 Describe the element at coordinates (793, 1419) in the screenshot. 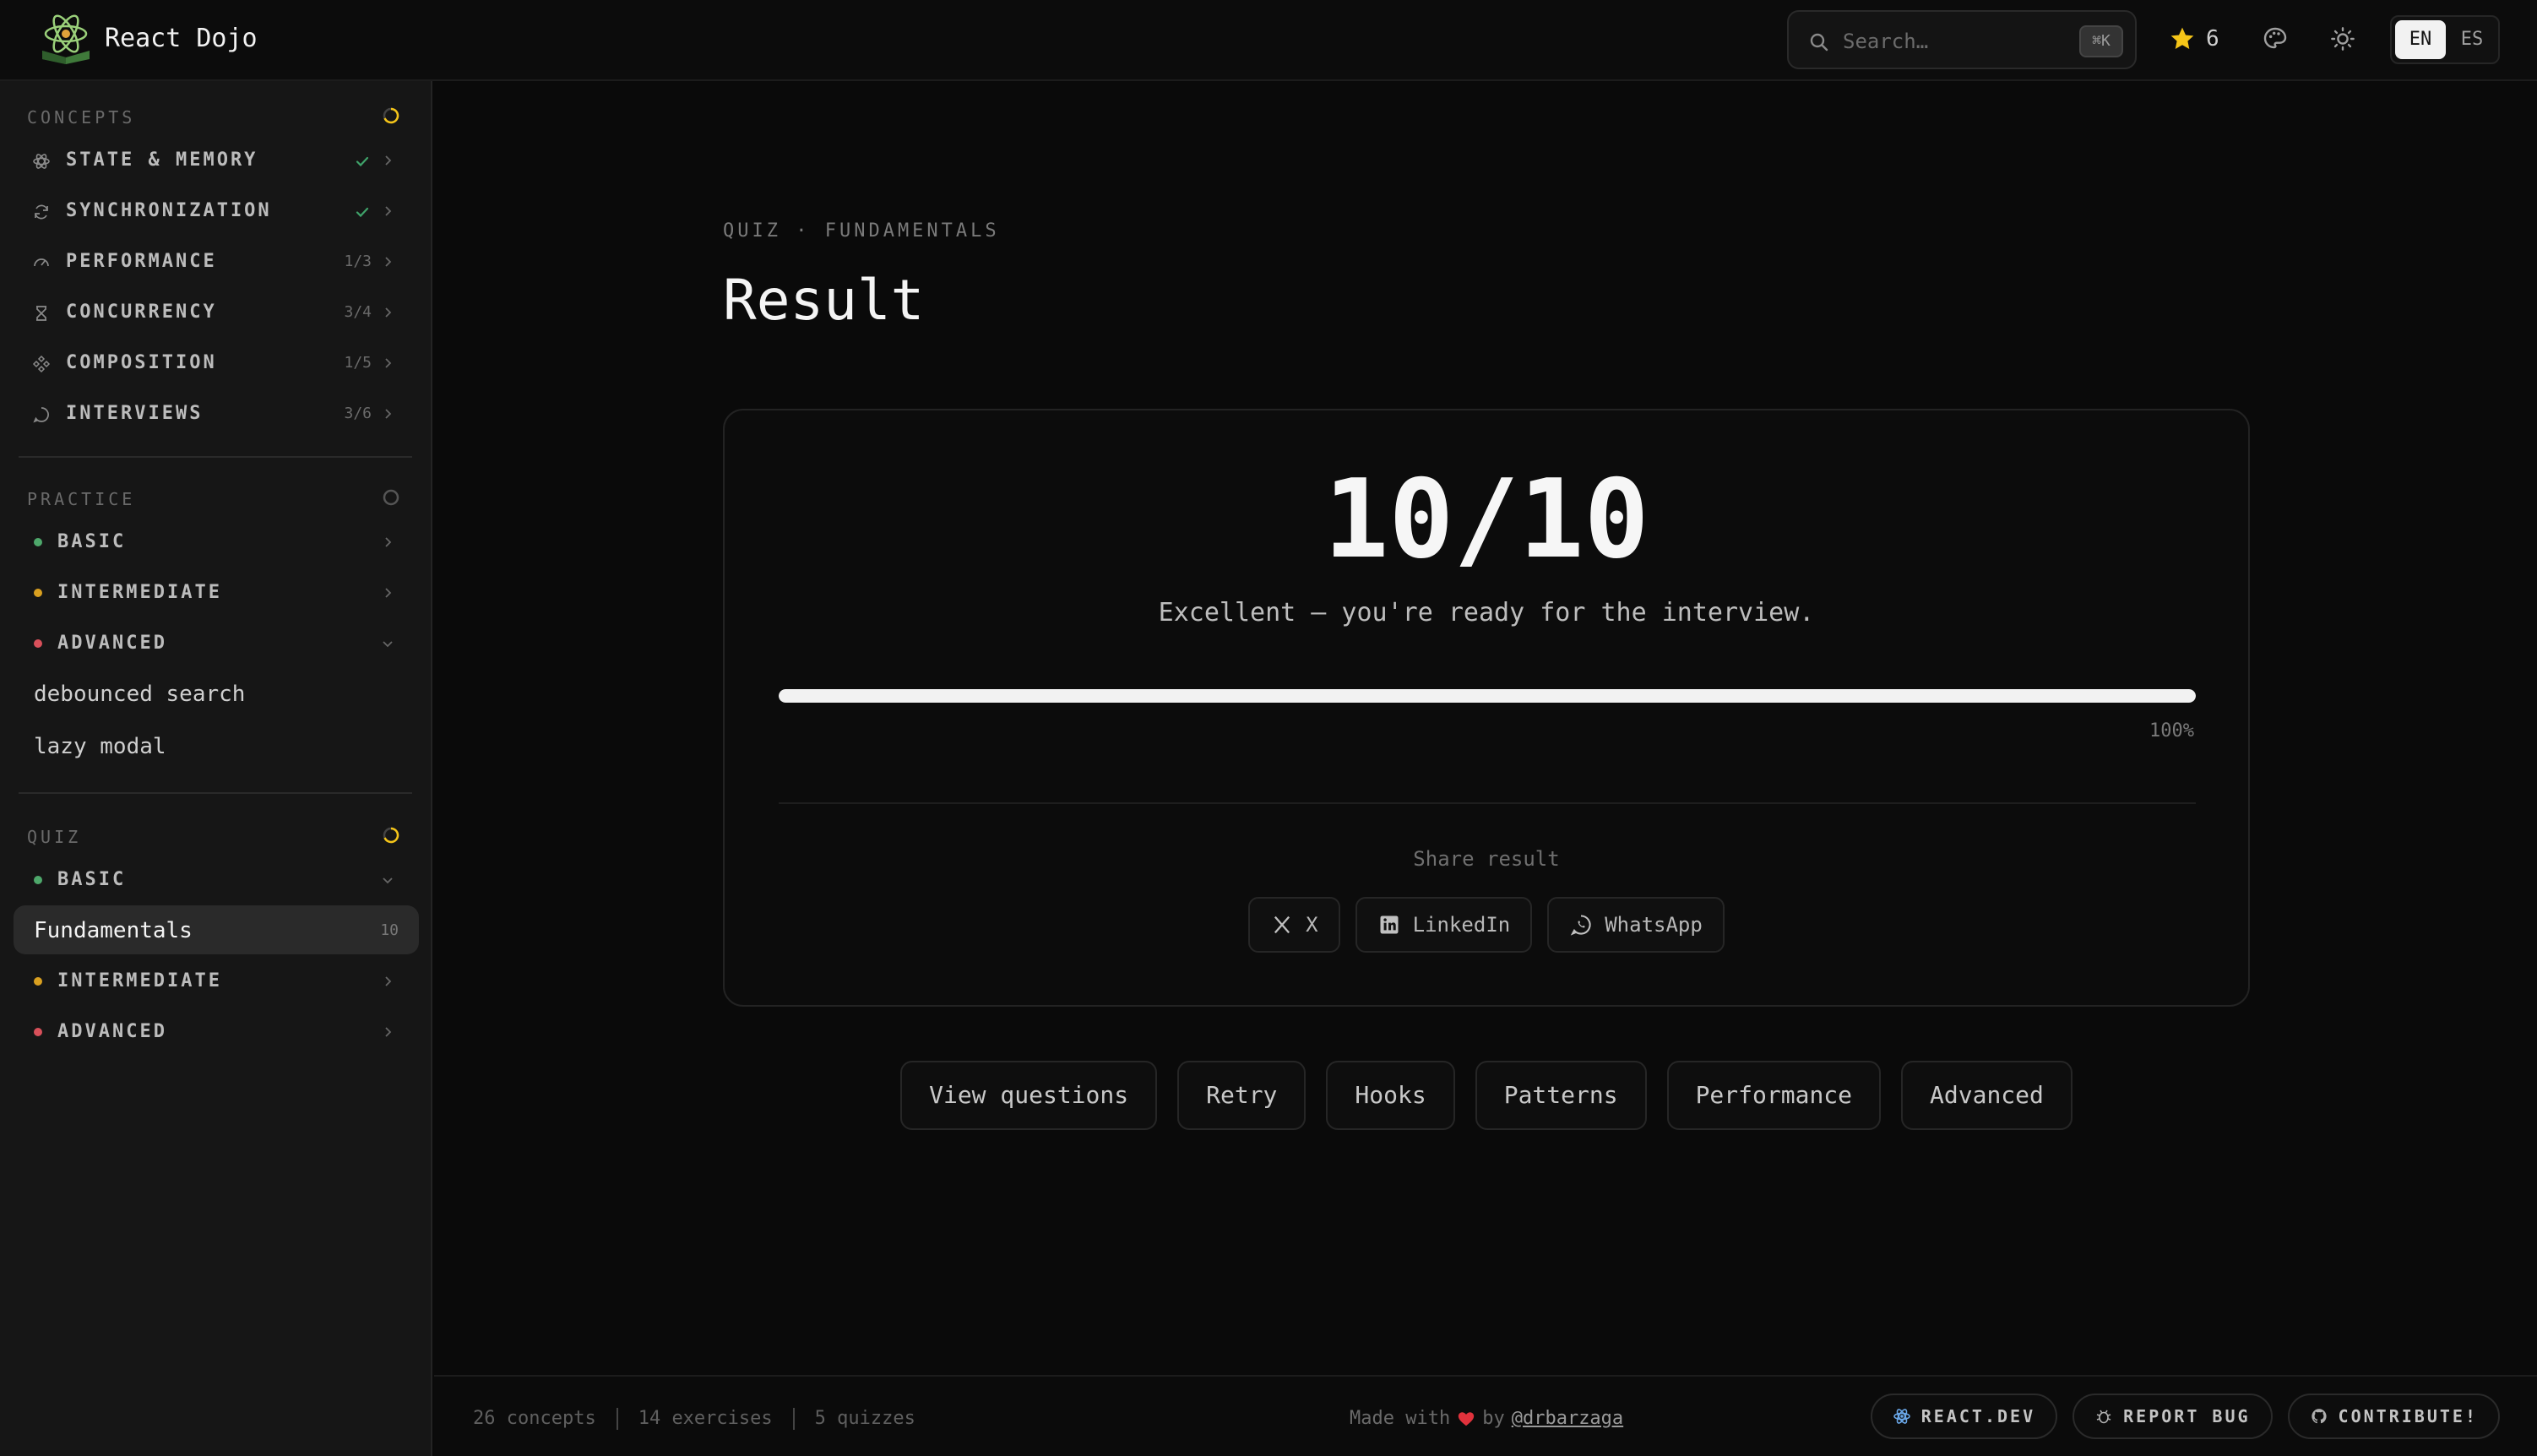

I see `stats-separator` at that location.